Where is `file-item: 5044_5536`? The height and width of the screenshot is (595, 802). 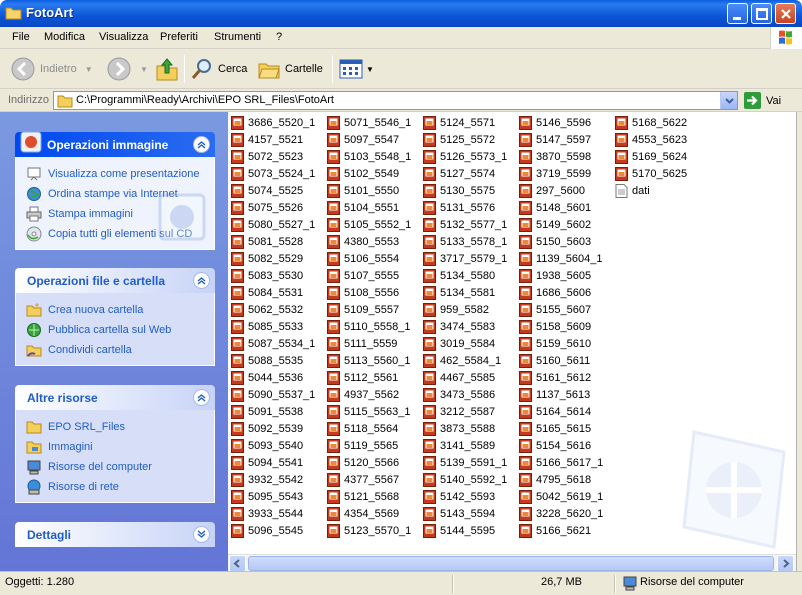
file-item: 5044_5536 is located at coordinates (273, 377).